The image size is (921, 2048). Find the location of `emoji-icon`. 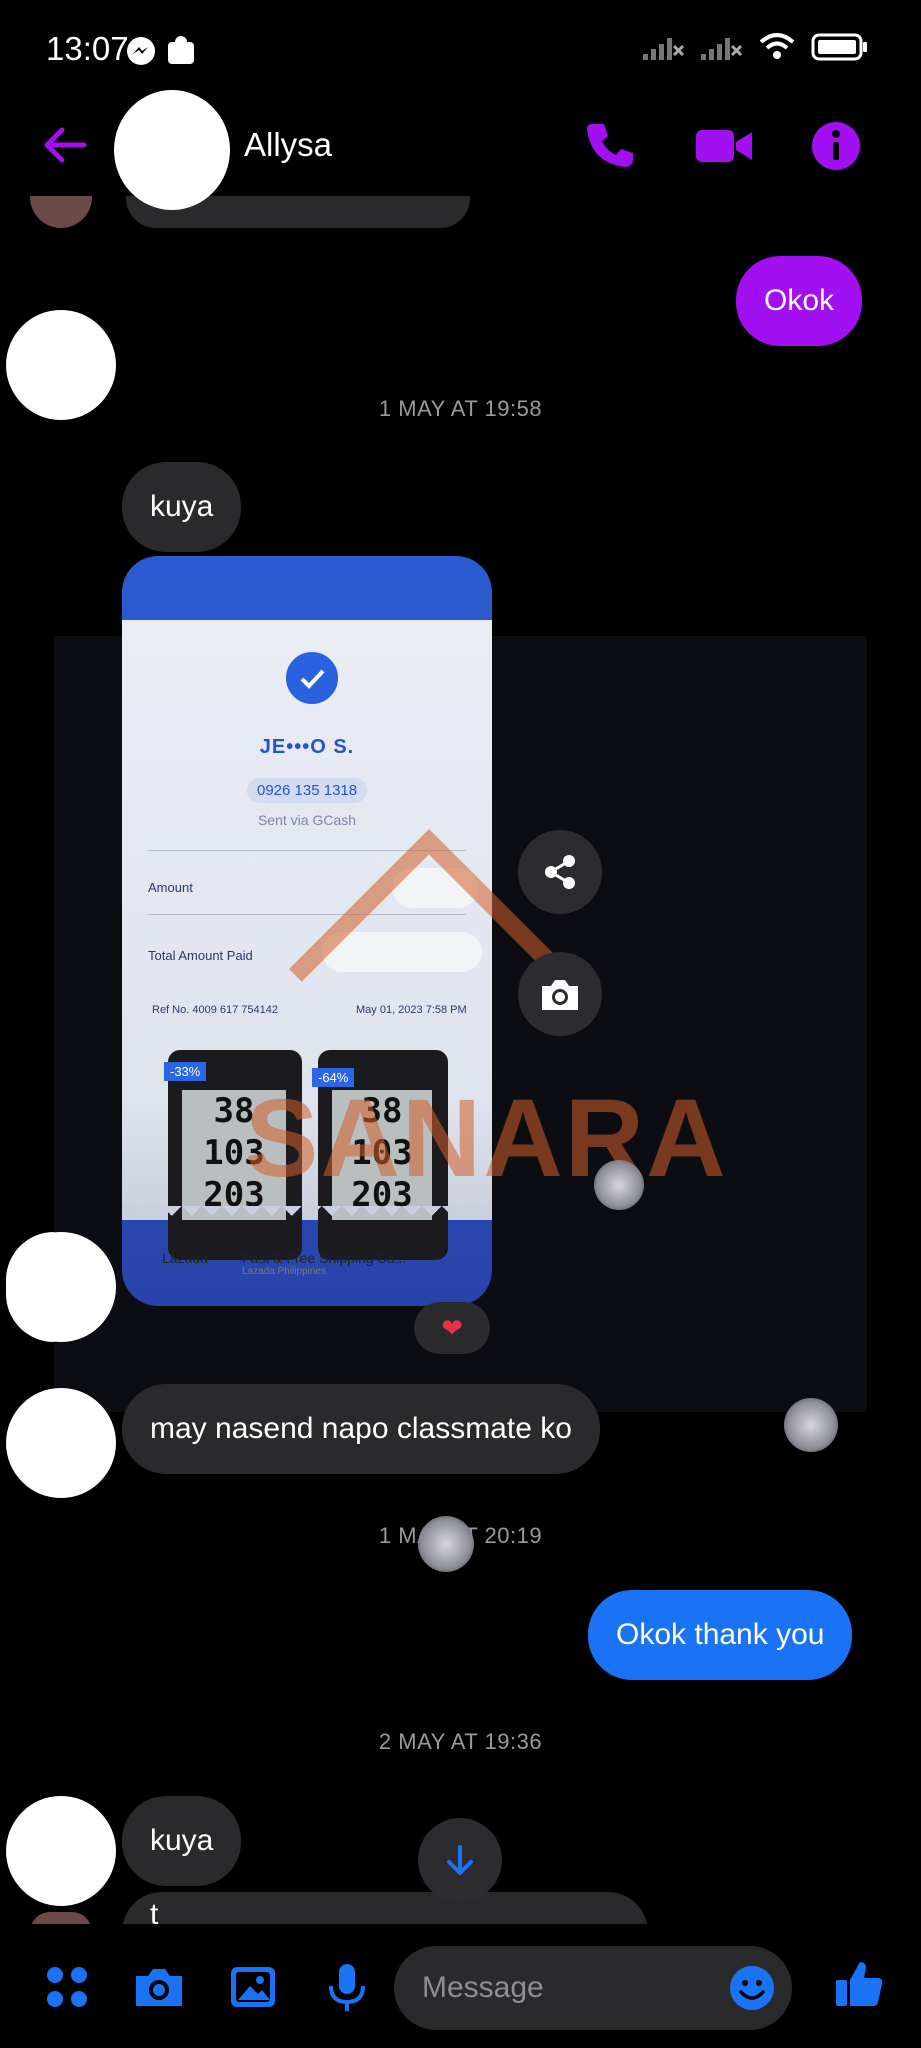

emoji-icon is located at coordinates (752, 1988).